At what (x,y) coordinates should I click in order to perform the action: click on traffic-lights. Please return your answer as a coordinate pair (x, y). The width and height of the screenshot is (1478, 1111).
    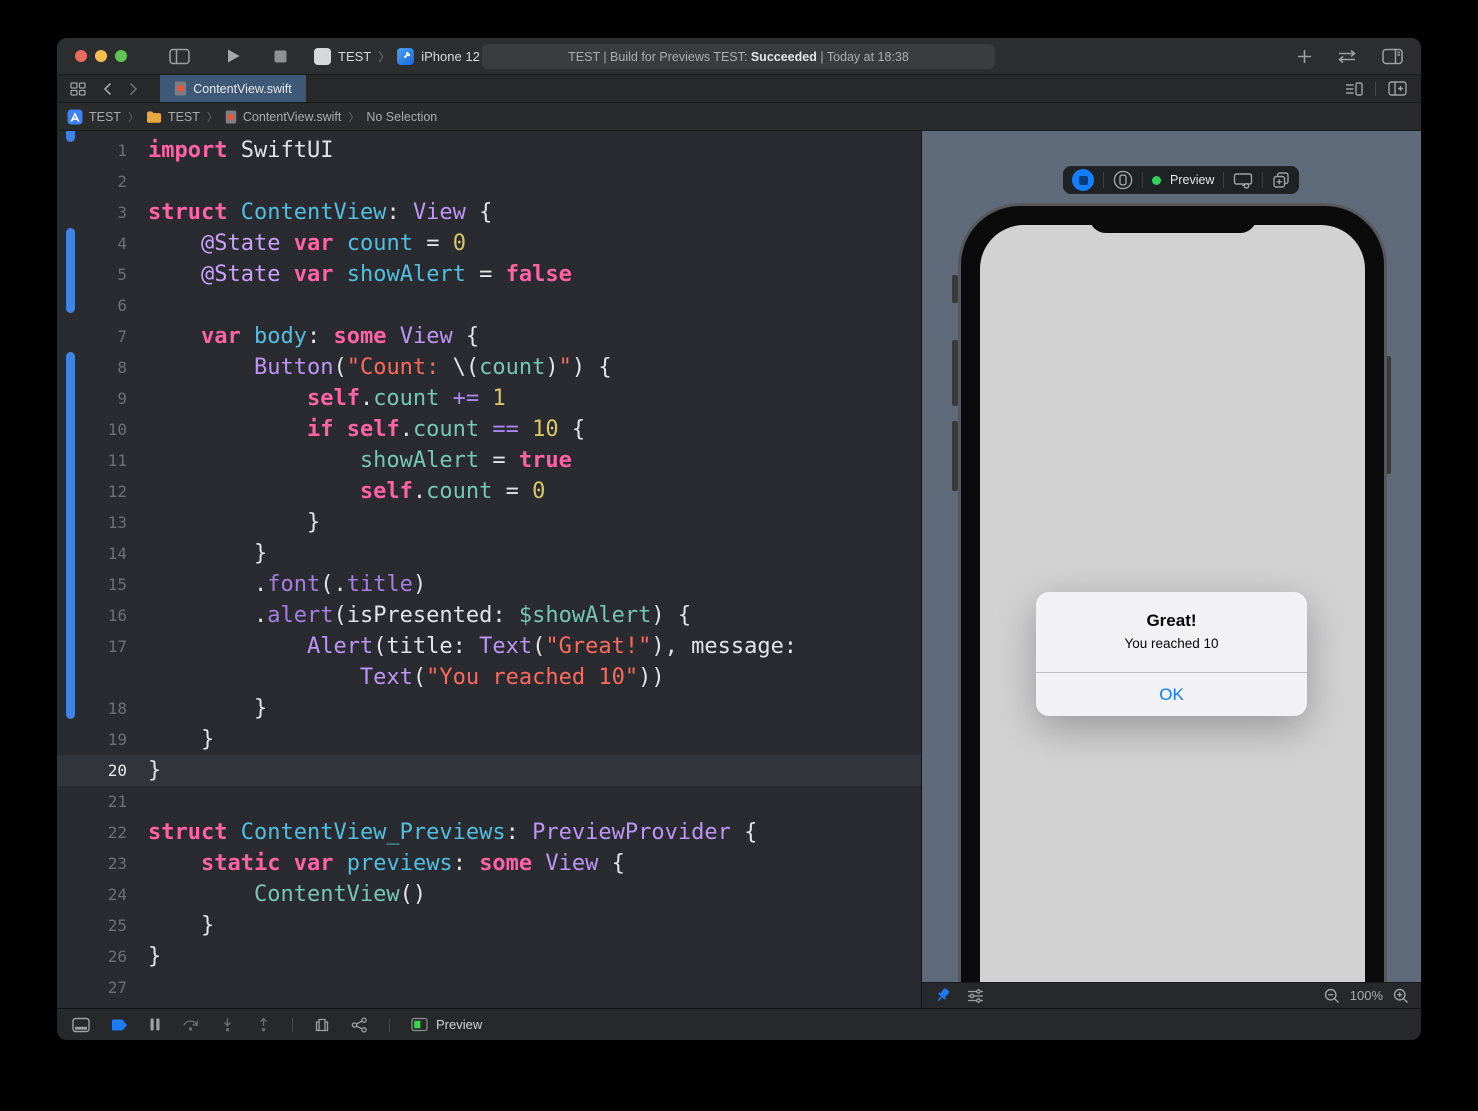
    Looking at the image, I should click on (101, 56).